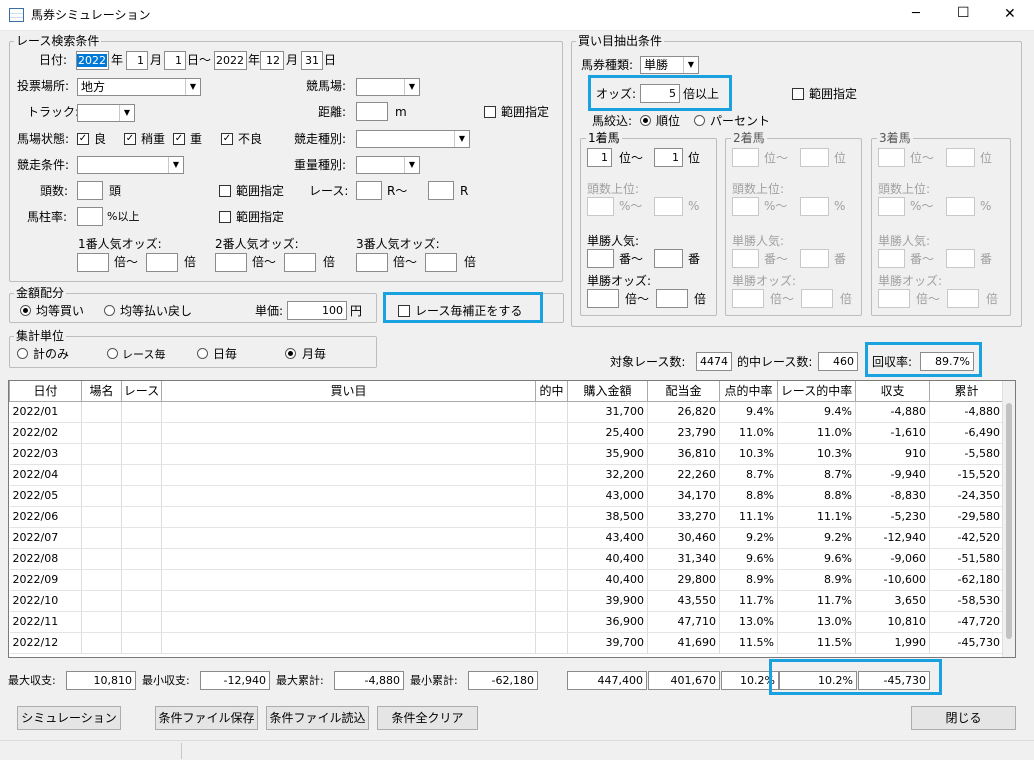  What do you see at coordinates (90, 190) in the screenshot?
I see `heads-input` at bounding box center [90, 190].